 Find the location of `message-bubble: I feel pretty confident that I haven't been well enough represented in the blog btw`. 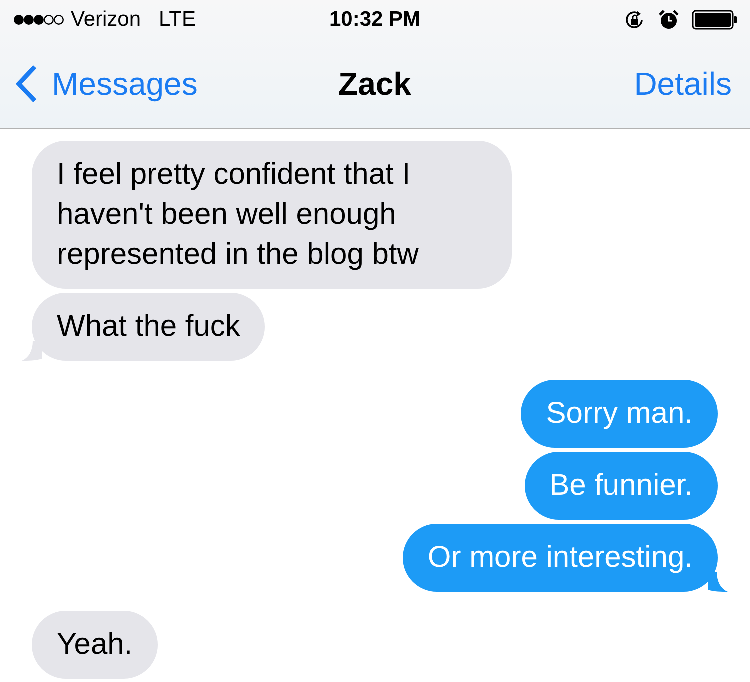

message-bubble: I feel pretty confident that I haven't been well enough represented in the blog btw is located at coordinates (272, 215).